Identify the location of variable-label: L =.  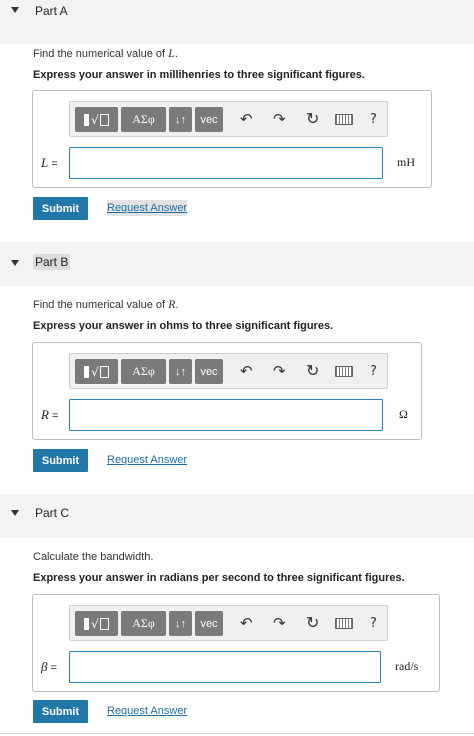
(49, 162).